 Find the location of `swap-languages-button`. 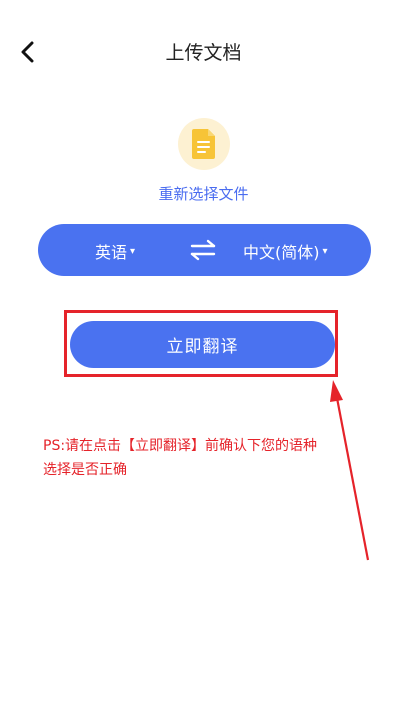

swap-languages-button is located at coordinates (203, 250).